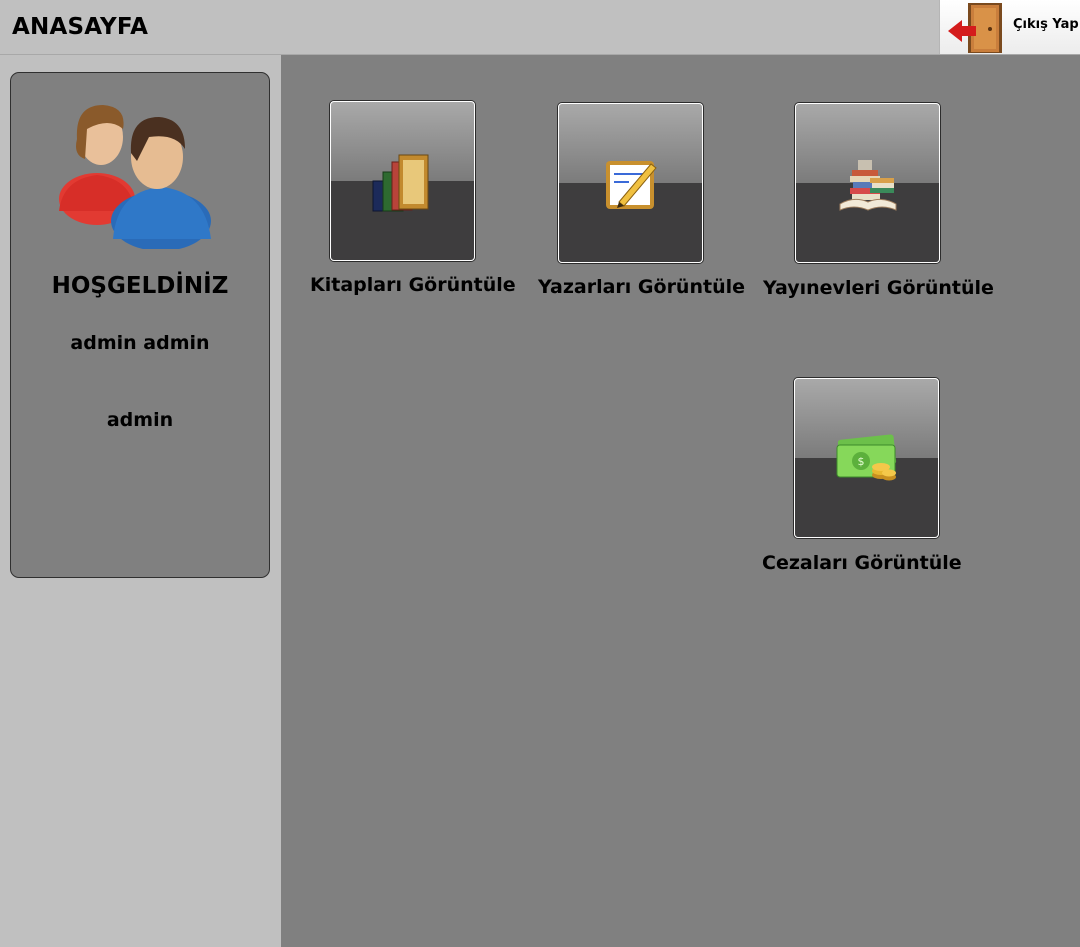  I want to click on view-fines-tile: $, so click(866, 458).